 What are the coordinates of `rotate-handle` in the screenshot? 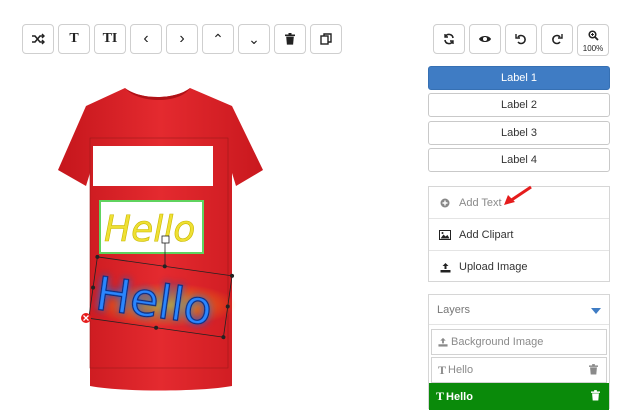 It's located at (165, 239).